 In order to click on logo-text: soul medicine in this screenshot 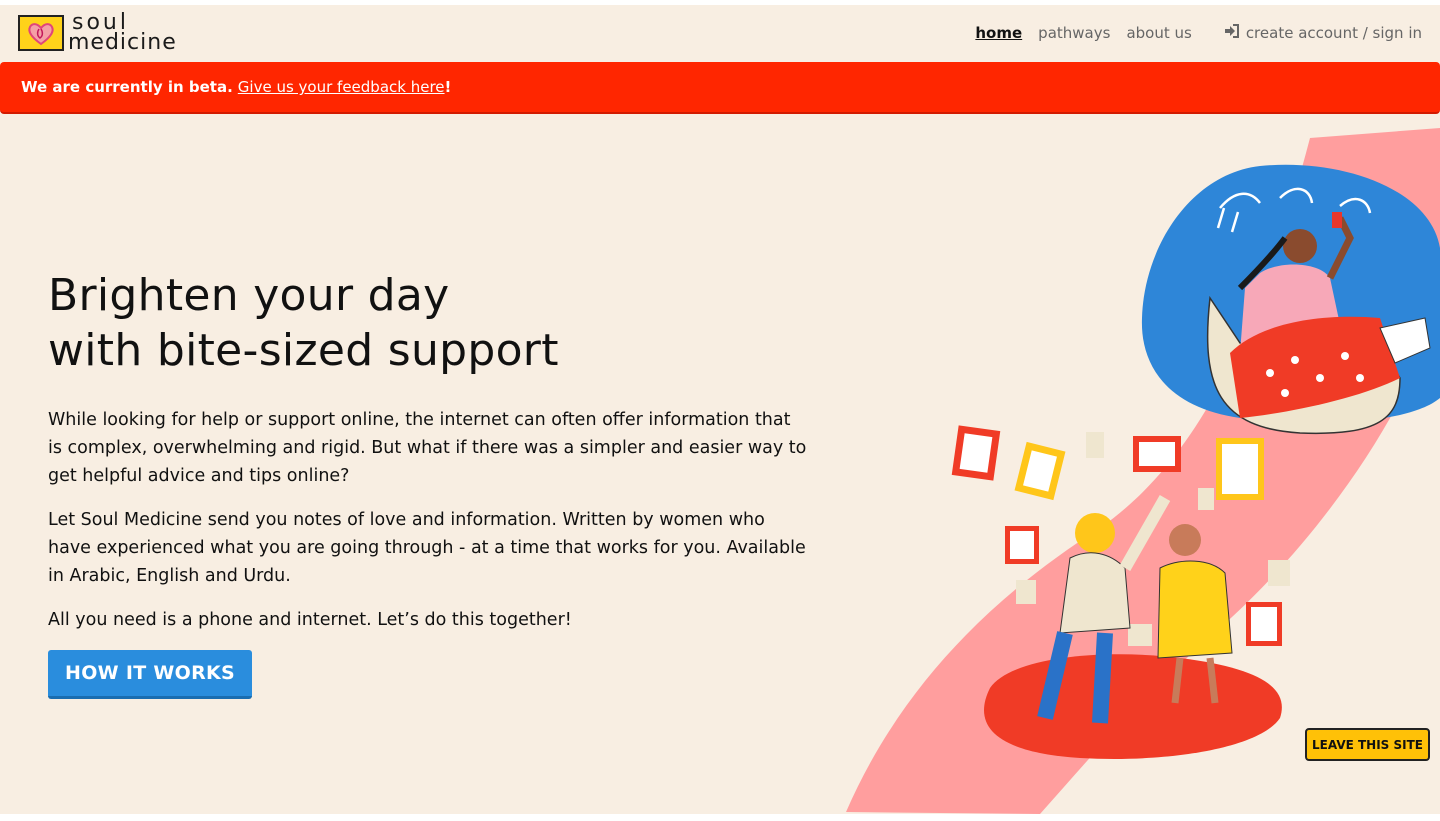, I will do `click(122, 33)`.